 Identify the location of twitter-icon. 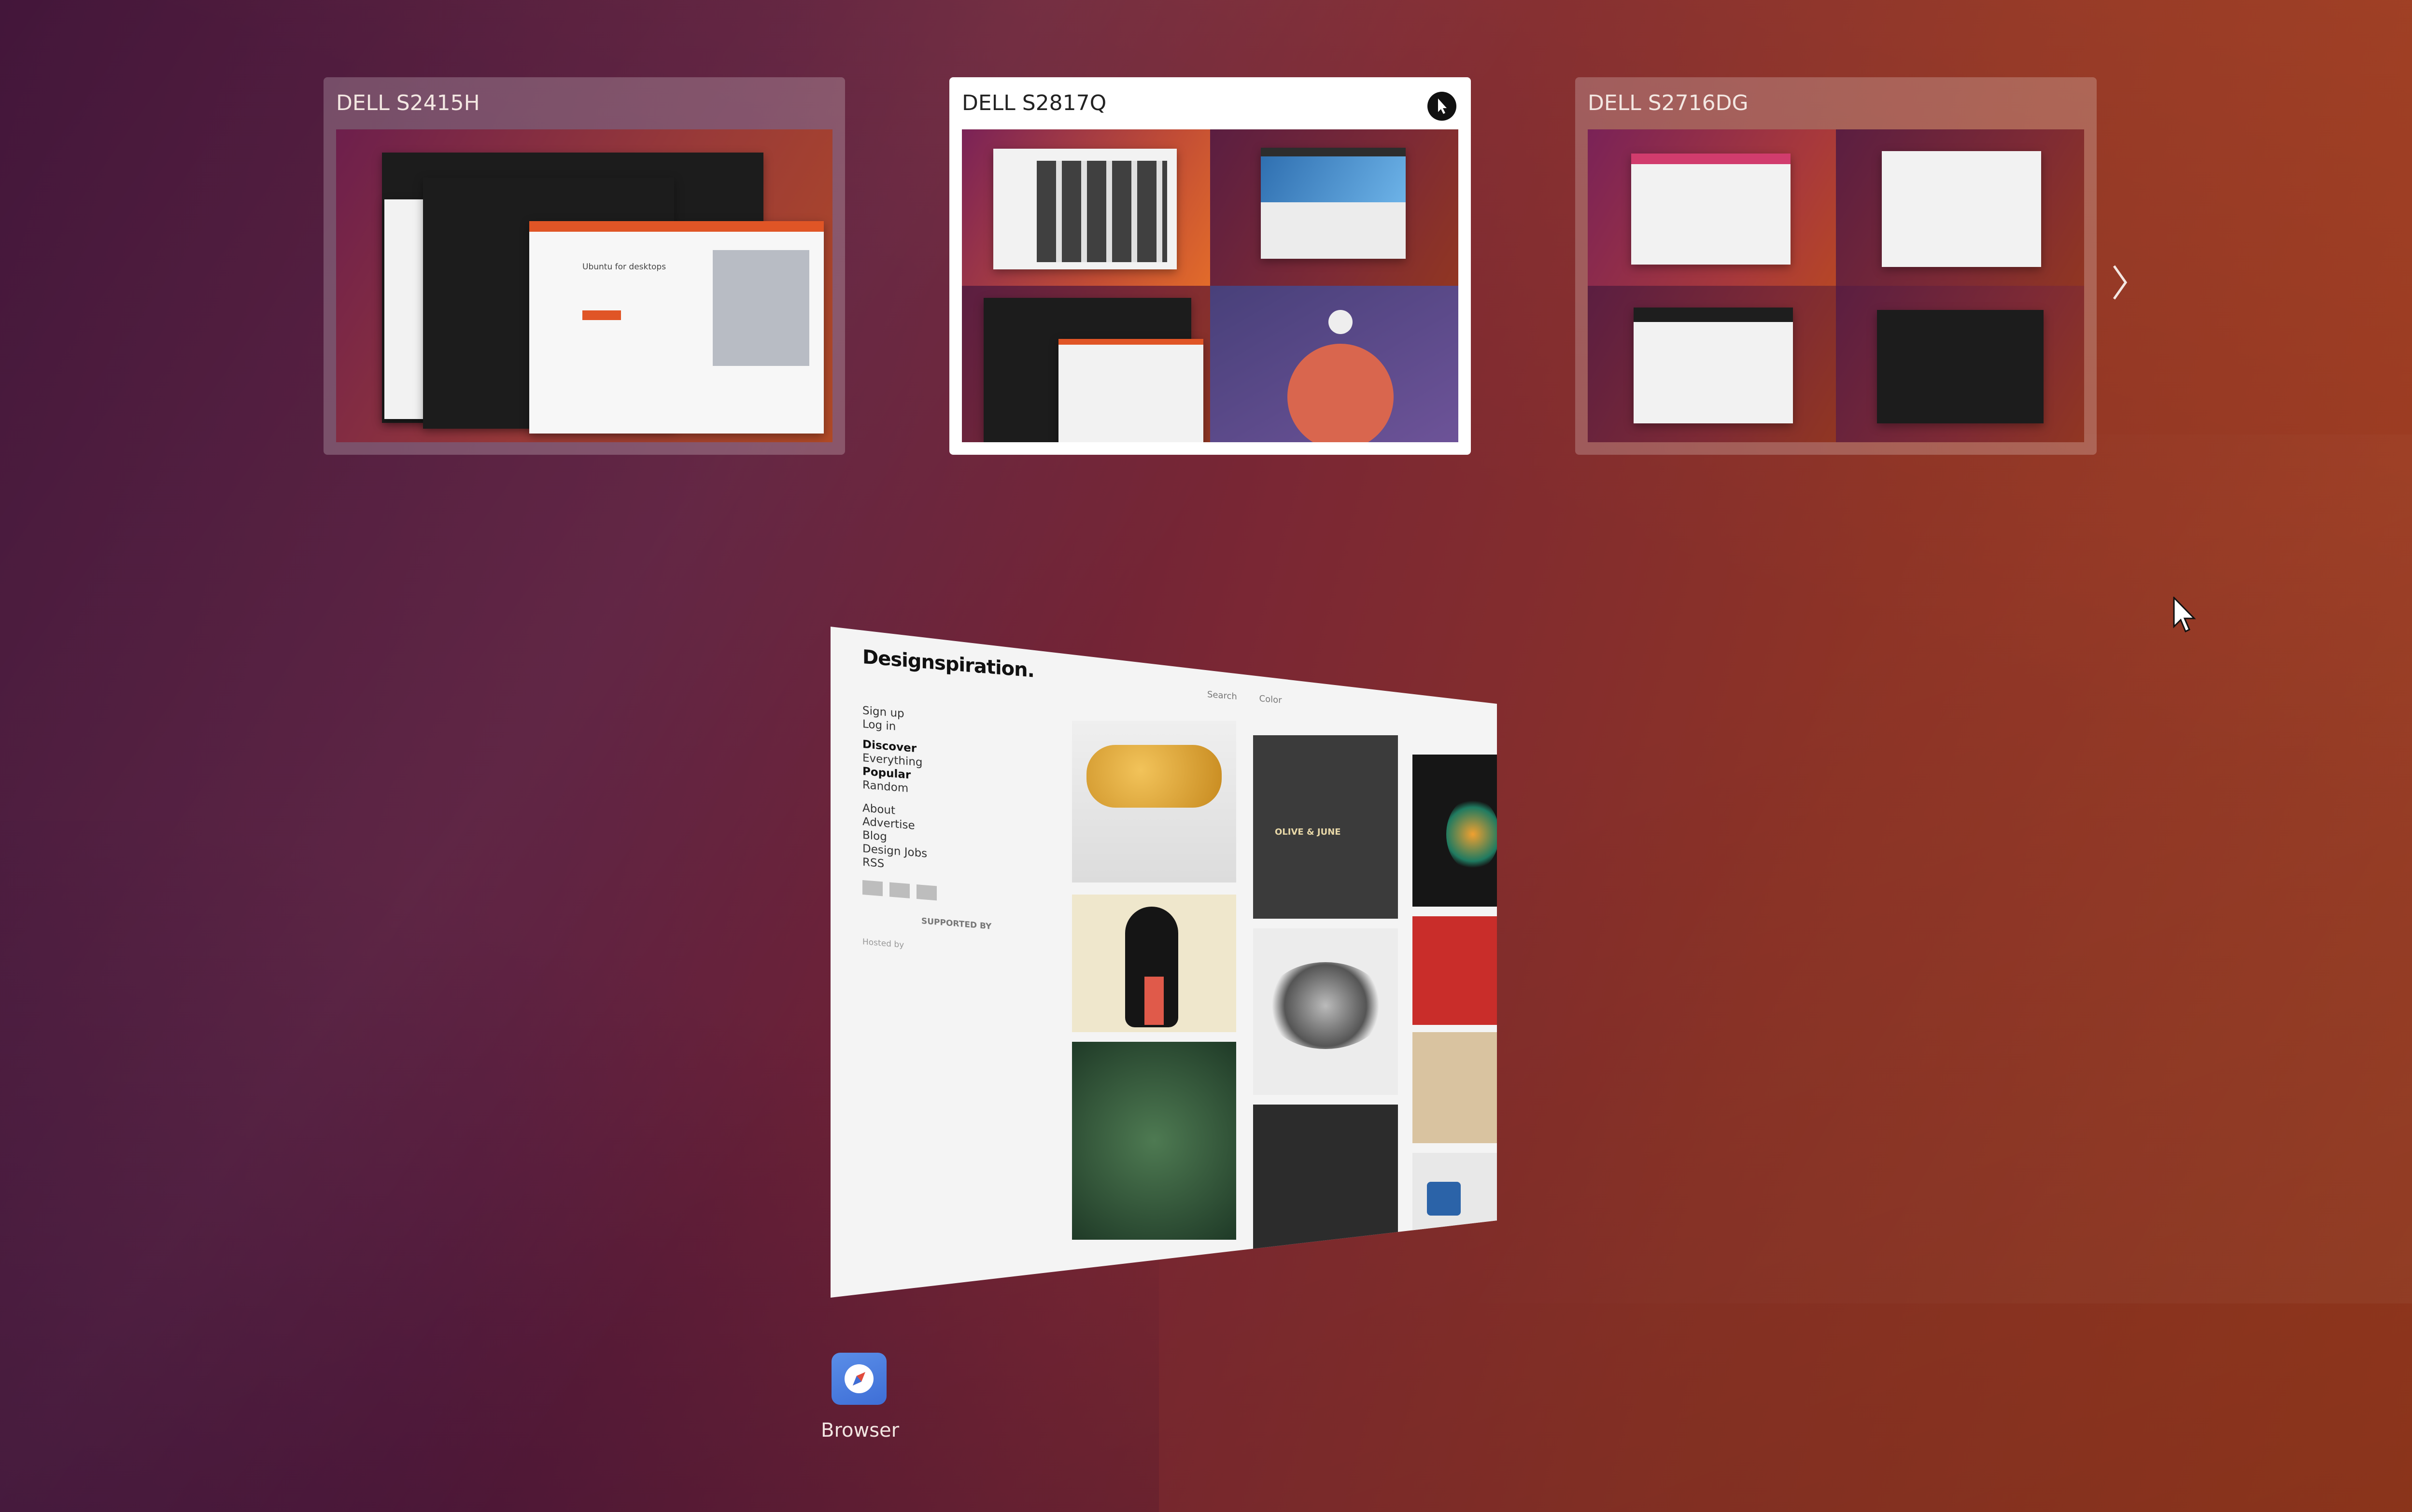
(899, 890).